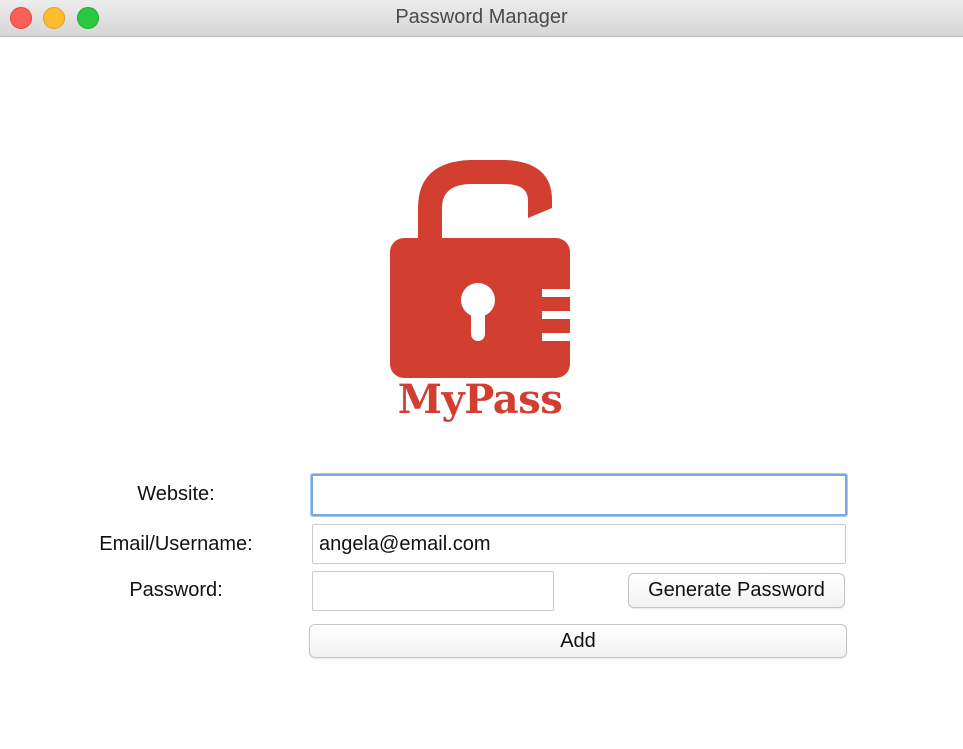 The width and height of the screenshot is (963, 749). What do you see at coordinates (176, 544) in the screenshot?
I see `email-username-label: Email/Username:` at bounding box center [176, 544].